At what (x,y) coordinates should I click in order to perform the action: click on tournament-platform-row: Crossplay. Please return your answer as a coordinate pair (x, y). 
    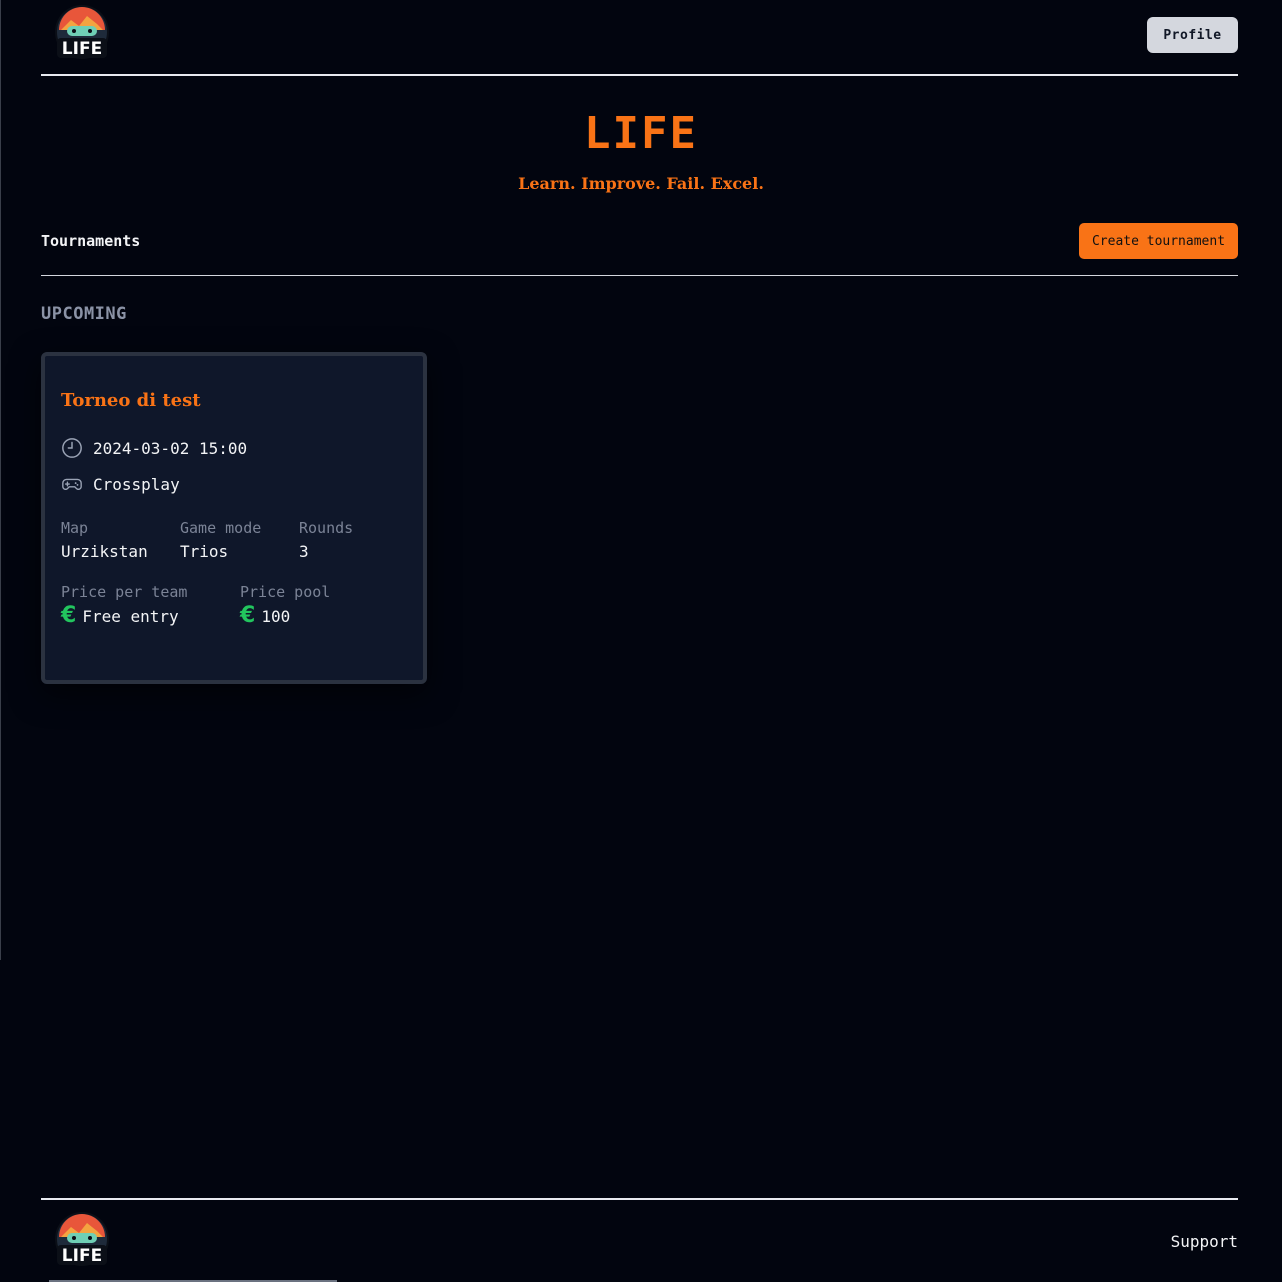
    Looking at the image, I should click on (120, 484).